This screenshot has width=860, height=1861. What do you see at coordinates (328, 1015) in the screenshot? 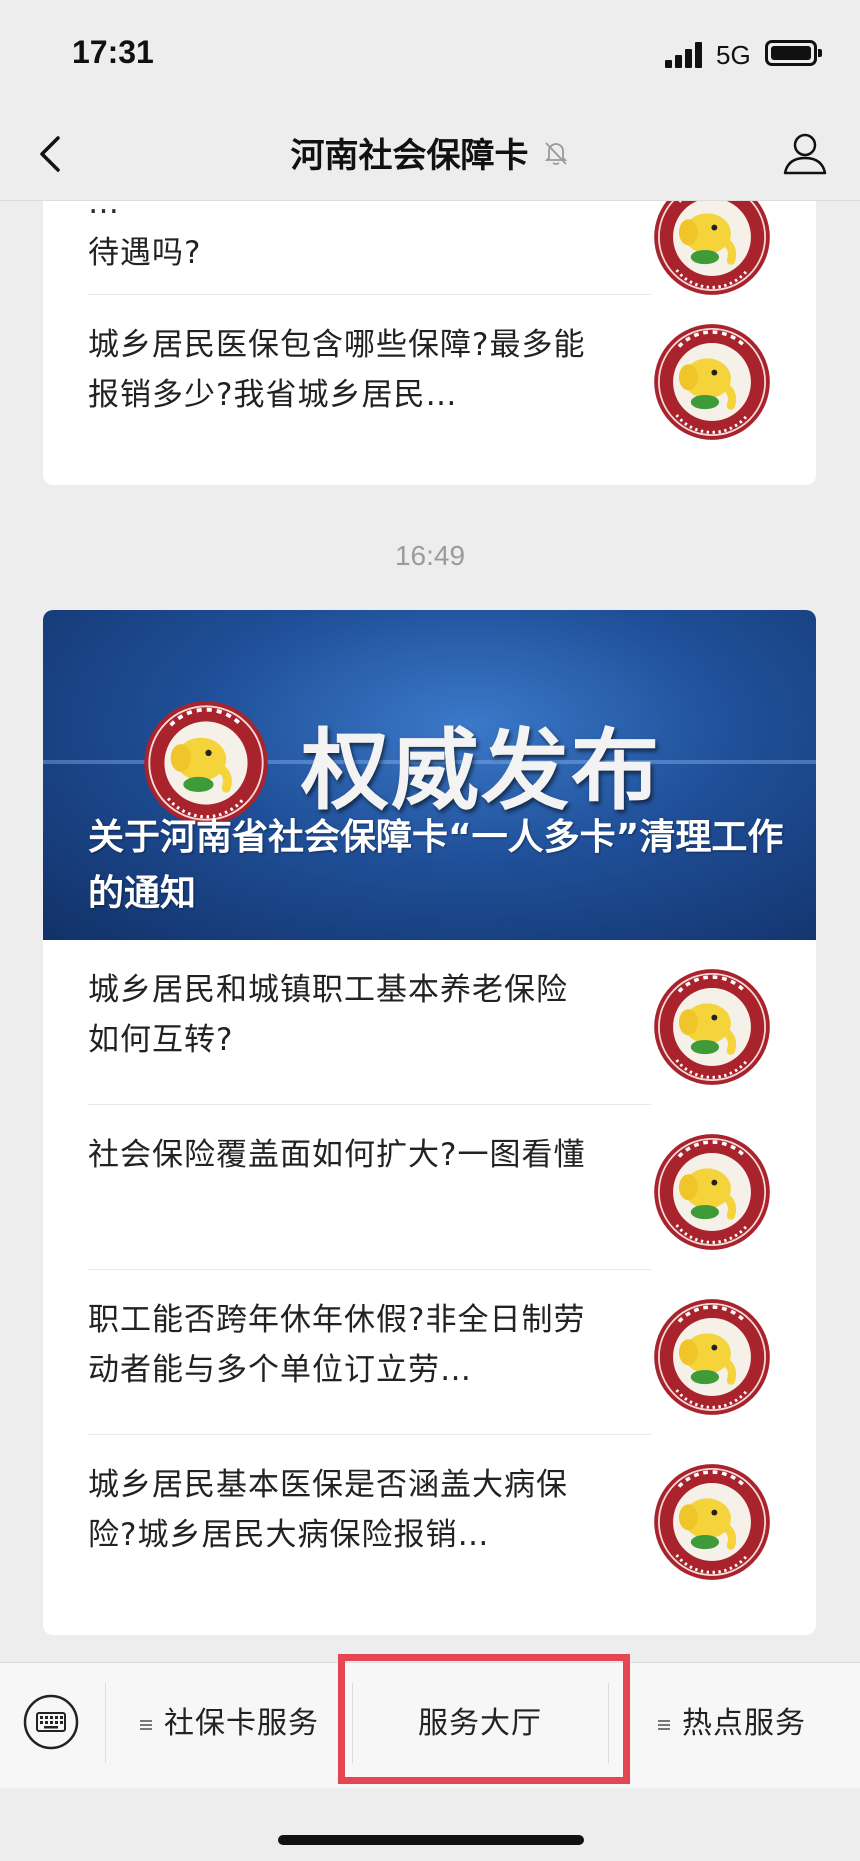
I see `article-title: 城乡居民和城镇职工基本养老保险如何互转?` at bounding box center [328, 1015].